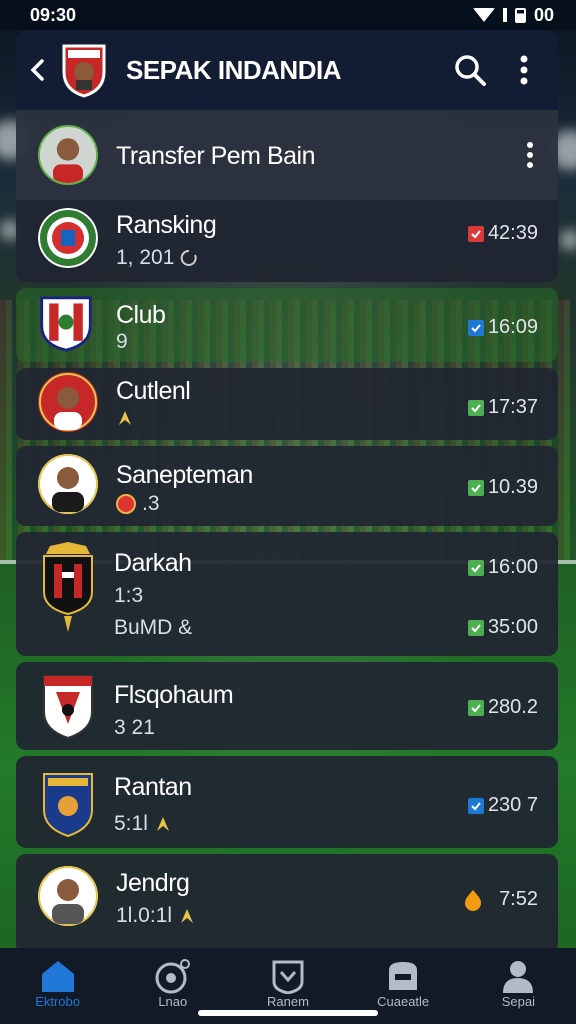 This screenshot has height=1024, width=576. Describe the element at coordinates (288, 15) in the screenshot. I see `status-bar: 09:30 00` at that location.